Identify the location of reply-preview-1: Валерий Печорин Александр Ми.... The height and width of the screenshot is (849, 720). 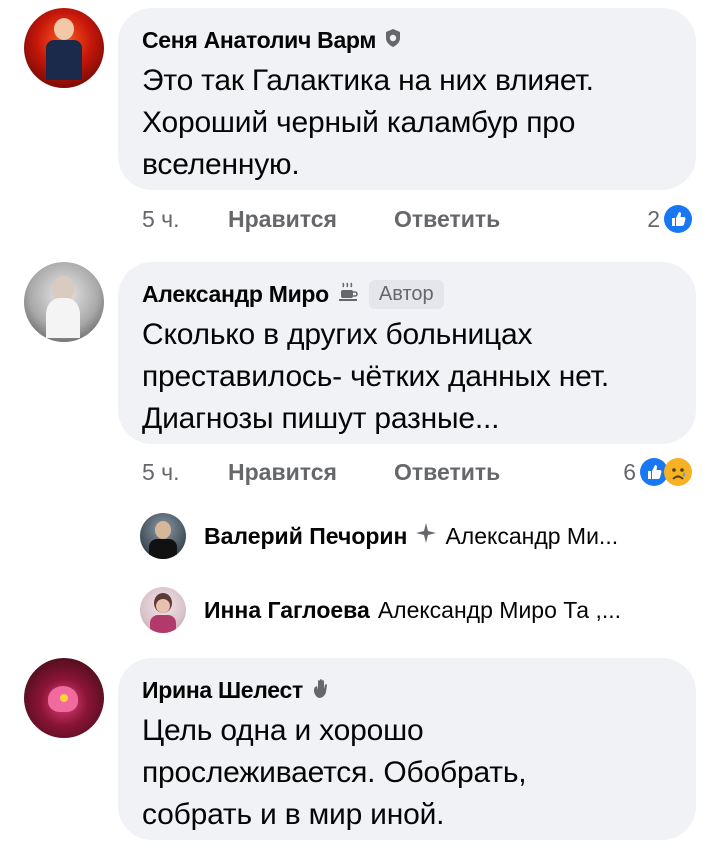
(379, 536).